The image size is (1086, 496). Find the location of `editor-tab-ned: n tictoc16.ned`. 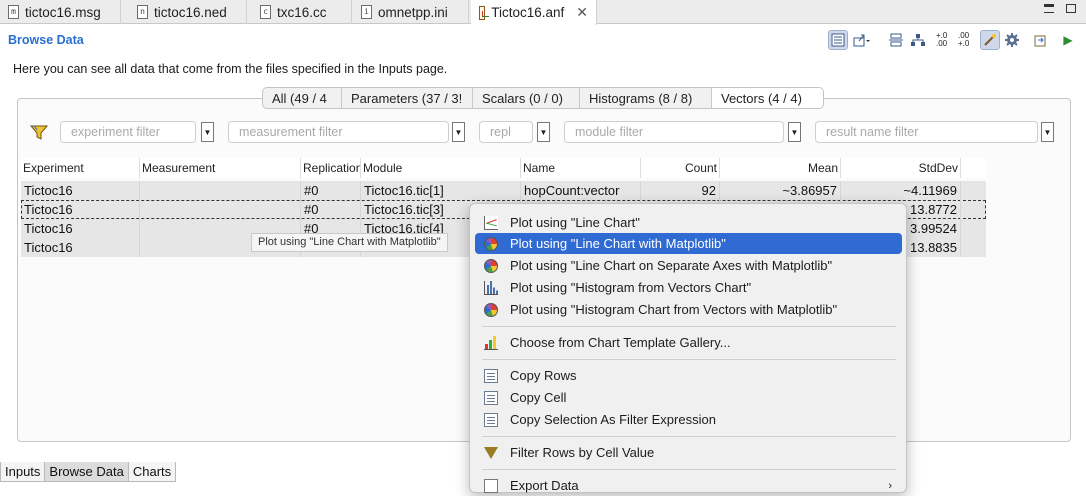

editor-tab-ned: n tictoc16.ned is located at coordinates (188, 12).